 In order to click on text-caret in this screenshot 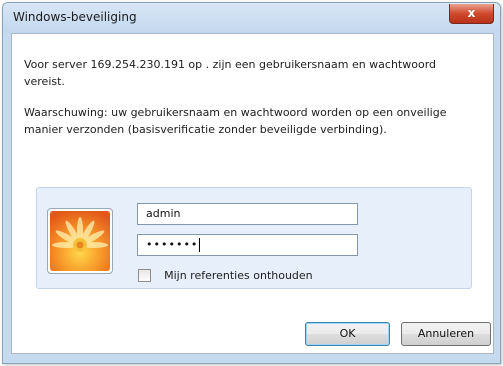, I will do `click(200, 245)`.